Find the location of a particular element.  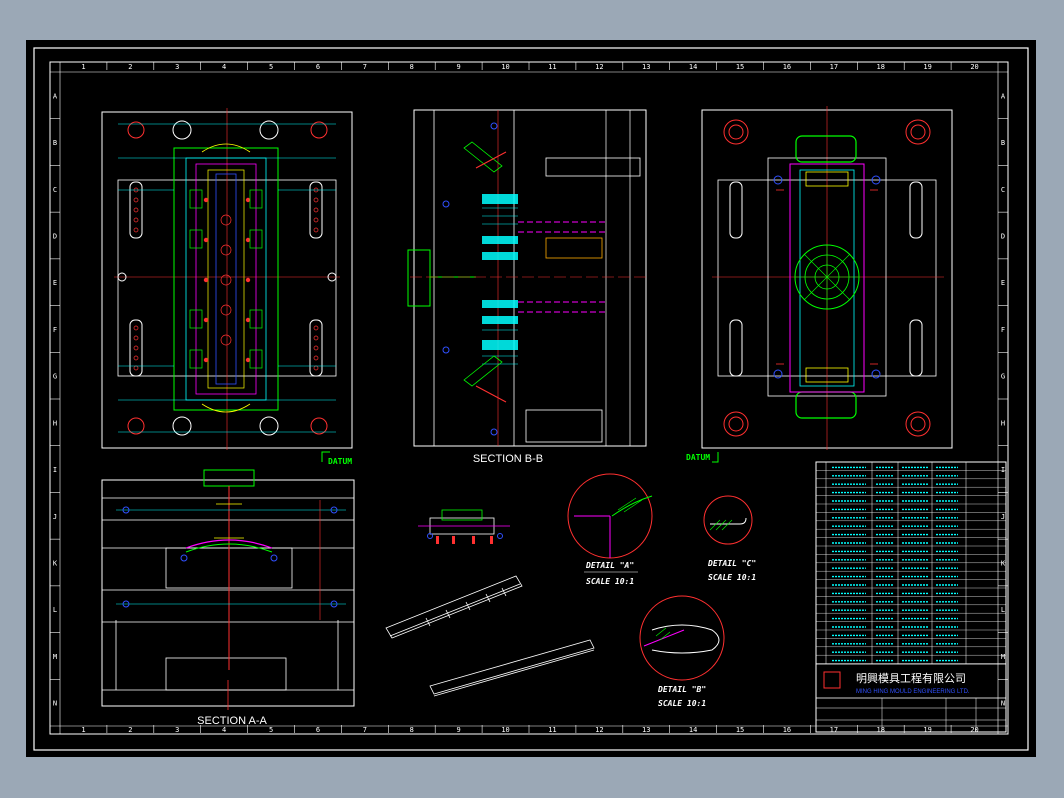

row-letter: L is located at coordinates (55, 610).